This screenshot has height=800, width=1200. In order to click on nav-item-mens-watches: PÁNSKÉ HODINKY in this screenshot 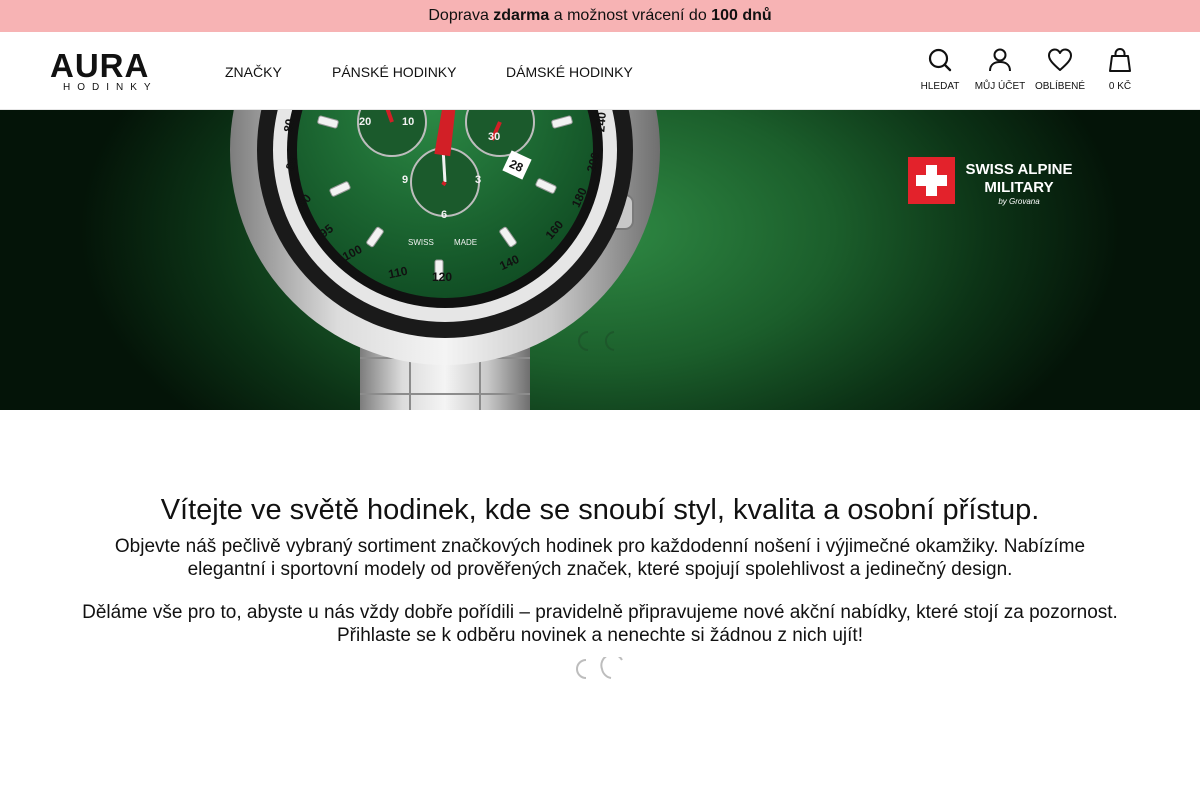, I will do `click(394, 72)`.